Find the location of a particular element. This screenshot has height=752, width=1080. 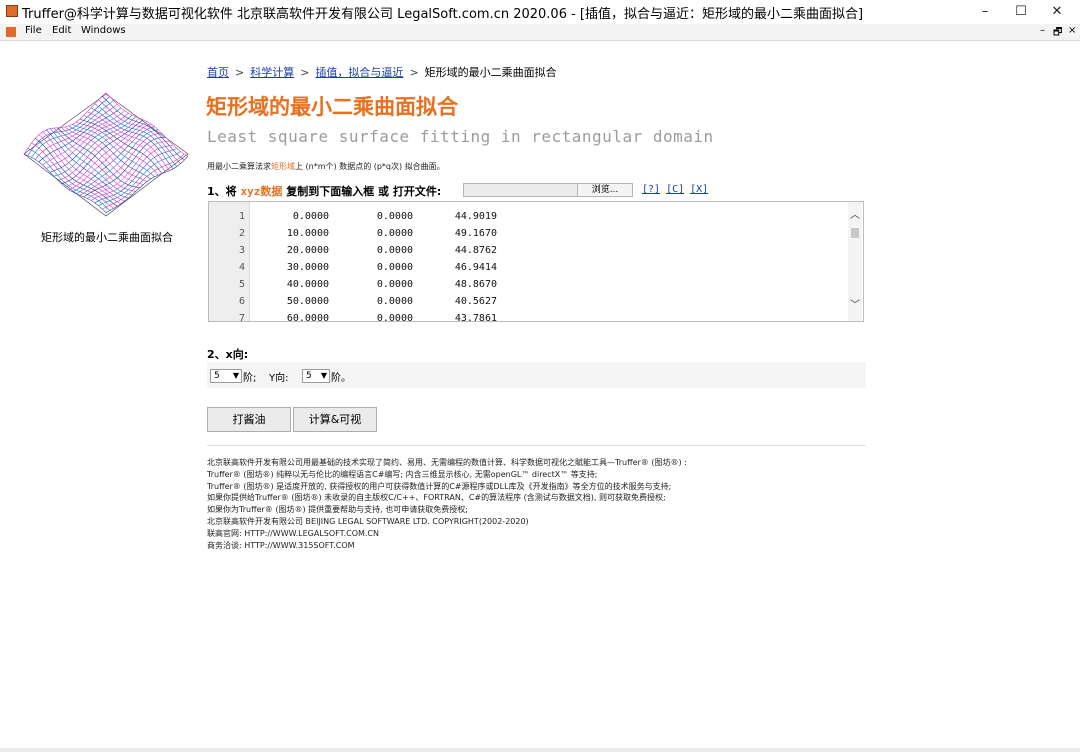

desc-text: 用最小二乘算法求 is located at coordinates (239, 166).